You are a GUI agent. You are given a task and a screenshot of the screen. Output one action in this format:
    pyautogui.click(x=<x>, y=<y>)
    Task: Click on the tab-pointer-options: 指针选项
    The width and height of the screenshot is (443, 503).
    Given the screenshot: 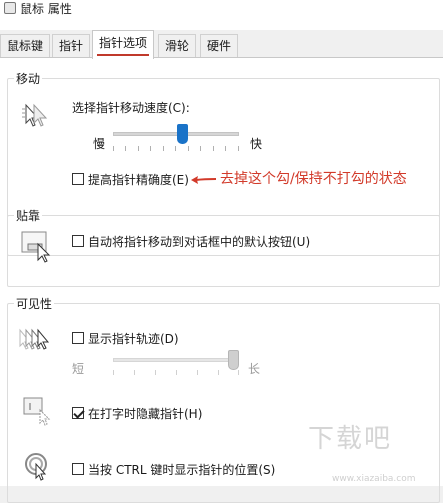 What is the action you would take?
    pyautogui.click(x=123, y=44)
    